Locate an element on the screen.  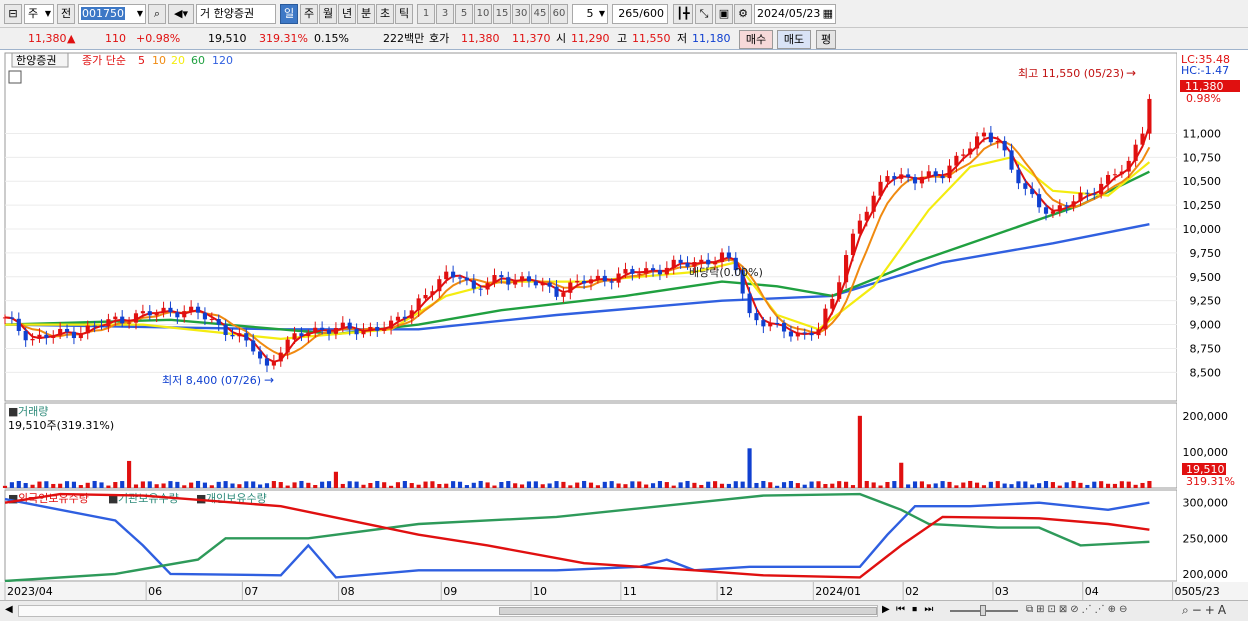
count-field: 265/600 is located at coordinates (640, 14).